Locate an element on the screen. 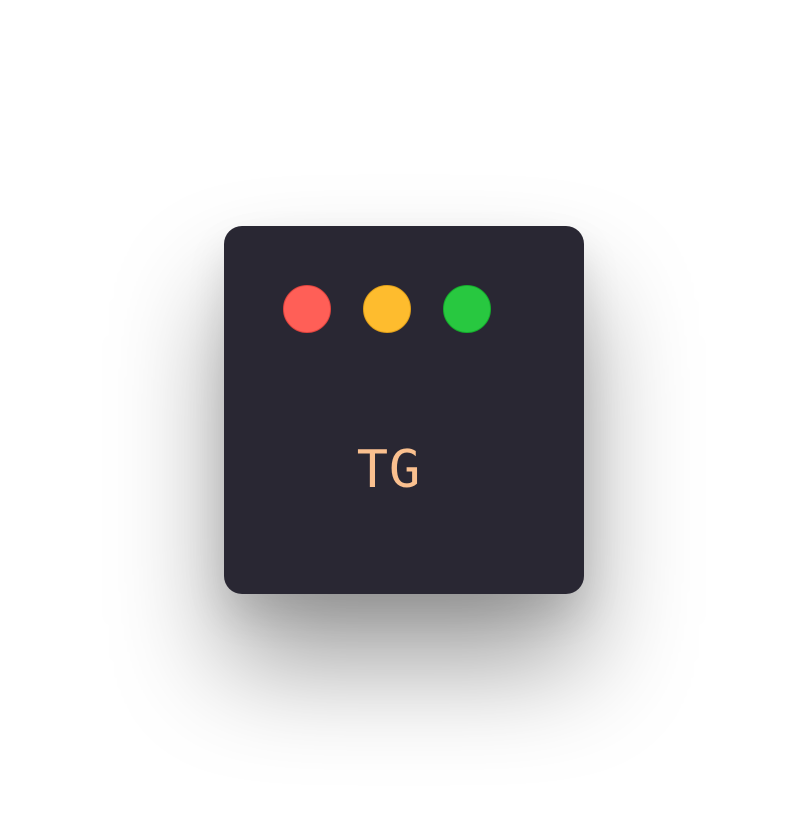  close-button is located at coordinates (307, 309).